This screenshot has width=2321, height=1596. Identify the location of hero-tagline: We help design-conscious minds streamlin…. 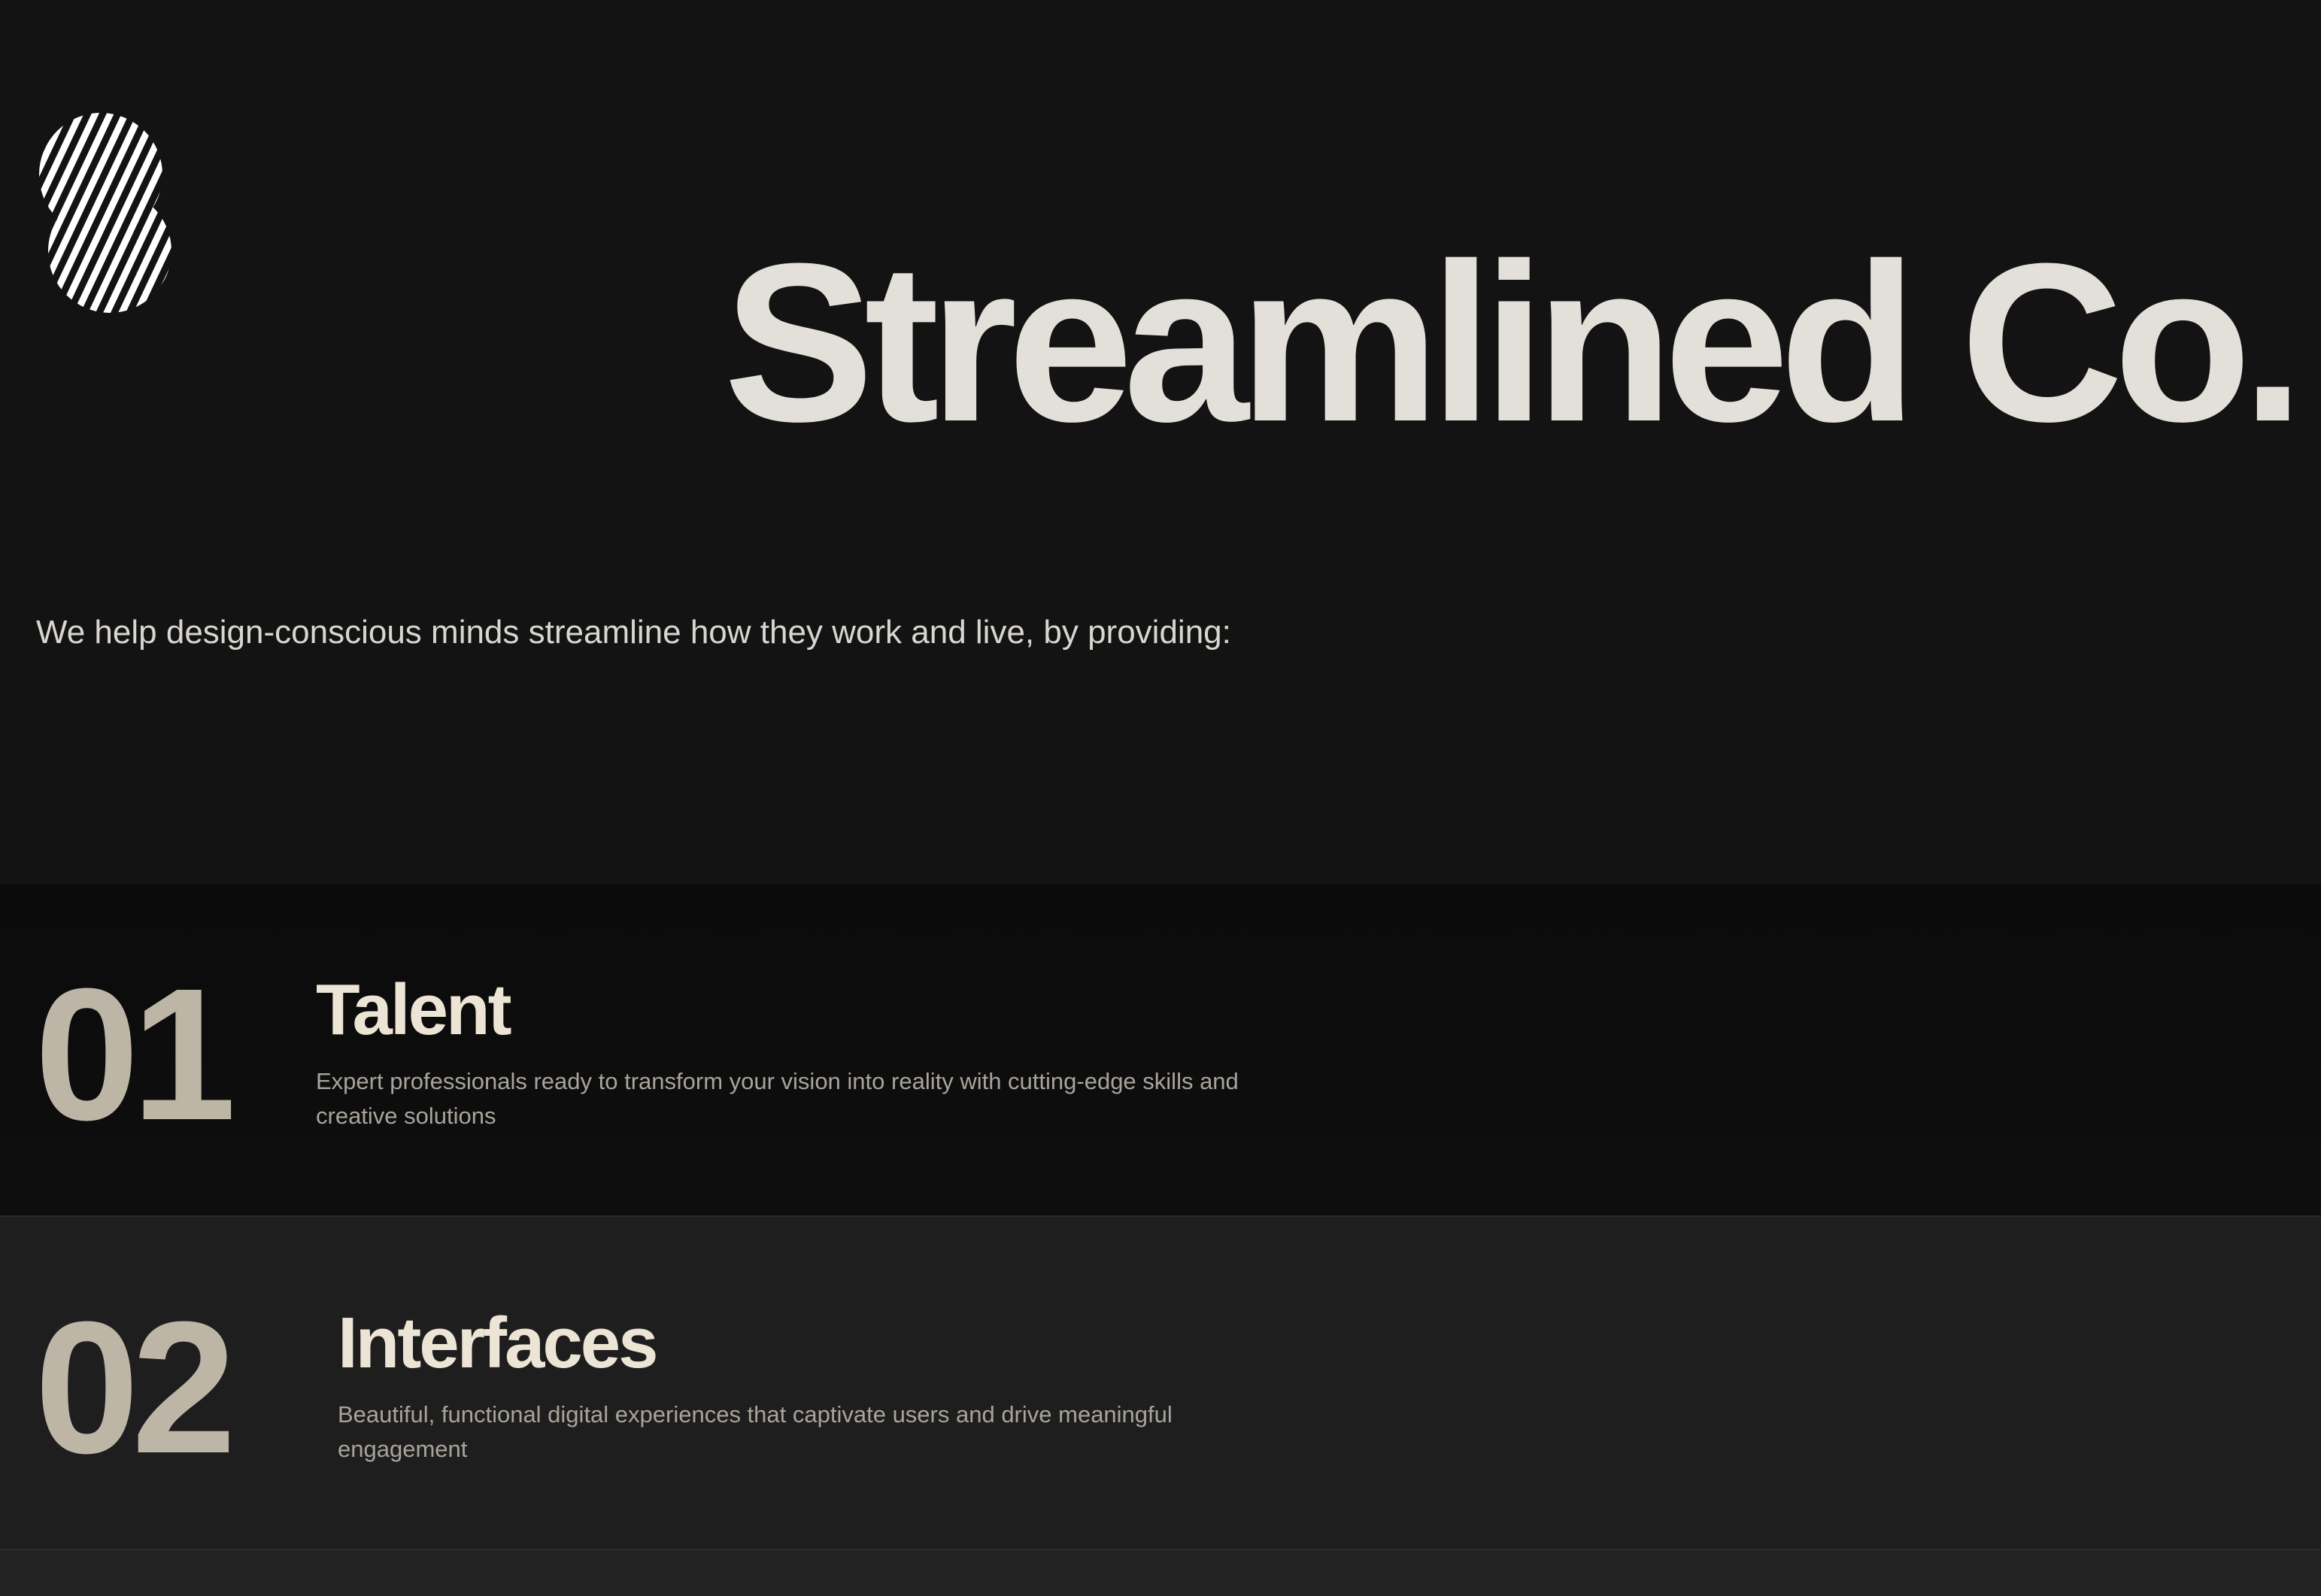
(633, 632).